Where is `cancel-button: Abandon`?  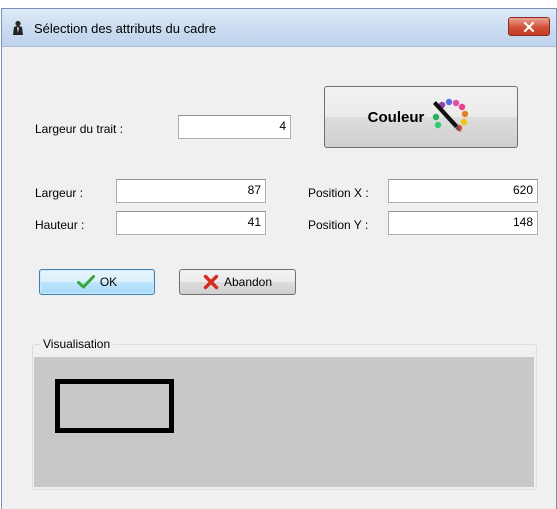
cancel-button: Abandon is located at coordinates (237, 282).